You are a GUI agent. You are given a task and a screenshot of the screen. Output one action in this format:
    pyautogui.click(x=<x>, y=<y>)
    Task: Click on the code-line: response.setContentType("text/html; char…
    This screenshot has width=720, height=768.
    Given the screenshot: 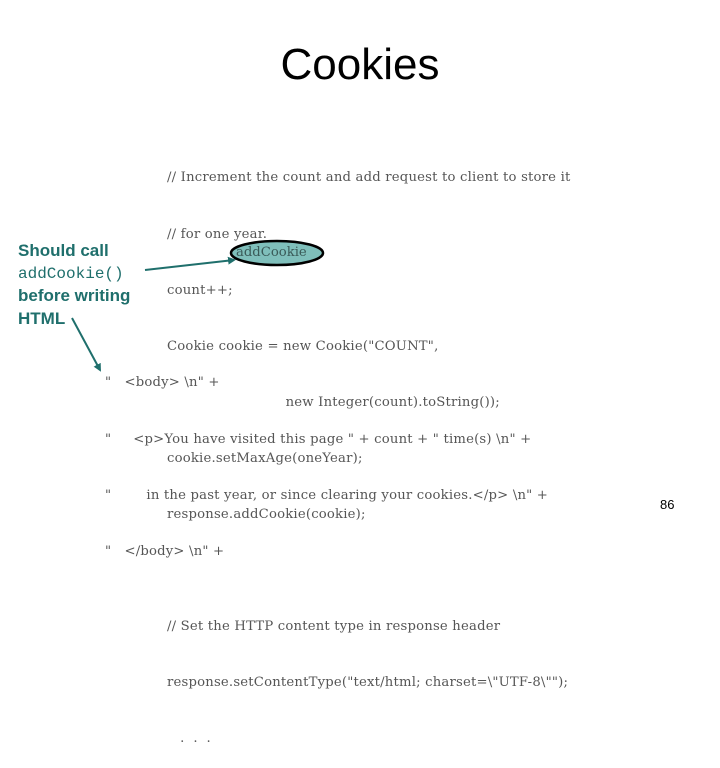 What is the action you would take?
    pyautogui.click(x=368, y=683)
    